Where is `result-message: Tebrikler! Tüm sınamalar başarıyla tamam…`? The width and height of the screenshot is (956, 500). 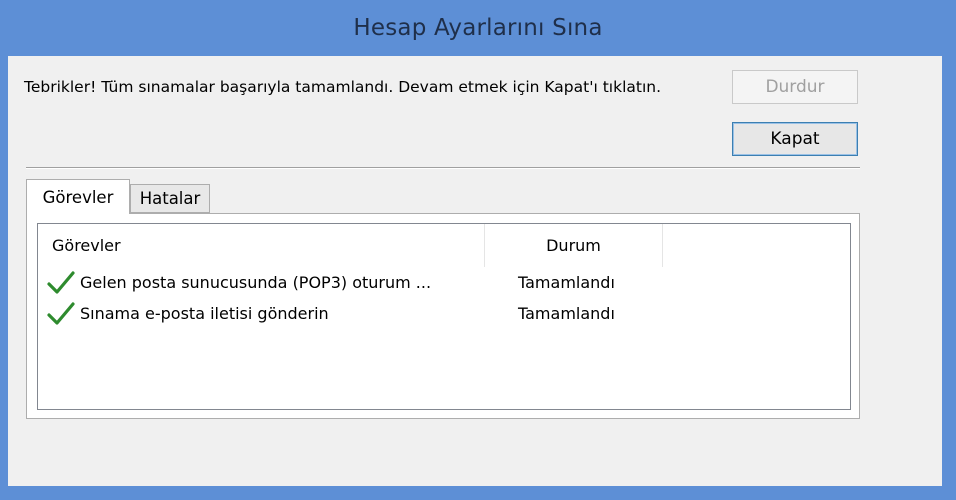
result-message: Tebrikler! Tüm sınamalar başarıyla tamam… is located at coordinates (343, 87).